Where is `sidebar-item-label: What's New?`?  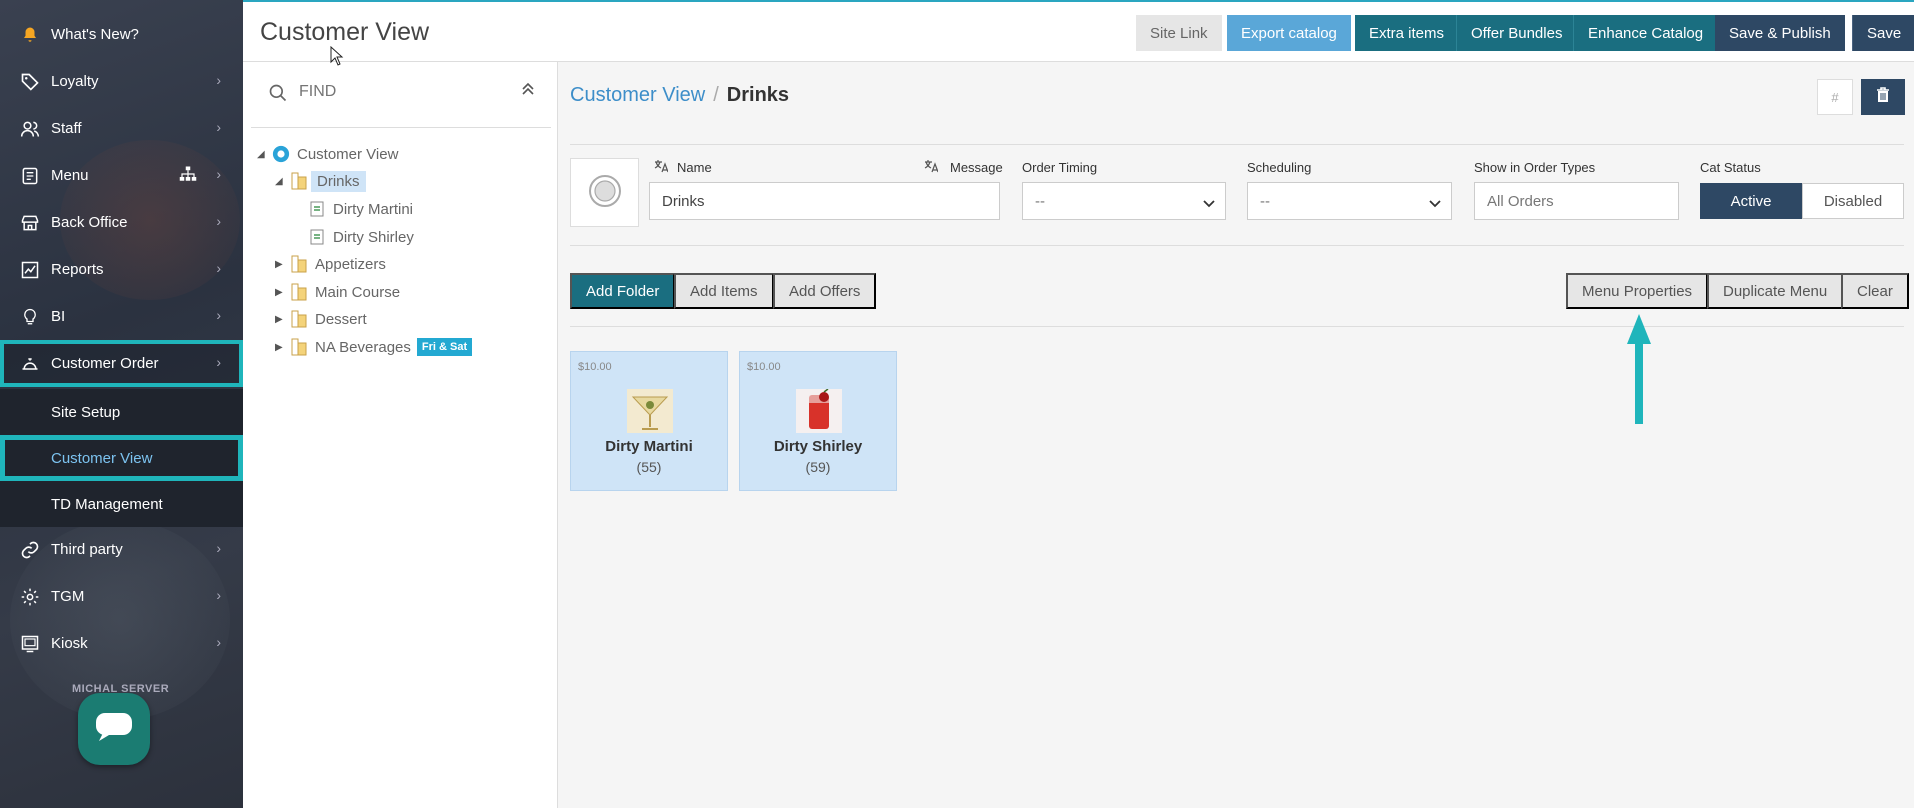
sidebar-item-label: What's New? is located at coordinates (95, 34).